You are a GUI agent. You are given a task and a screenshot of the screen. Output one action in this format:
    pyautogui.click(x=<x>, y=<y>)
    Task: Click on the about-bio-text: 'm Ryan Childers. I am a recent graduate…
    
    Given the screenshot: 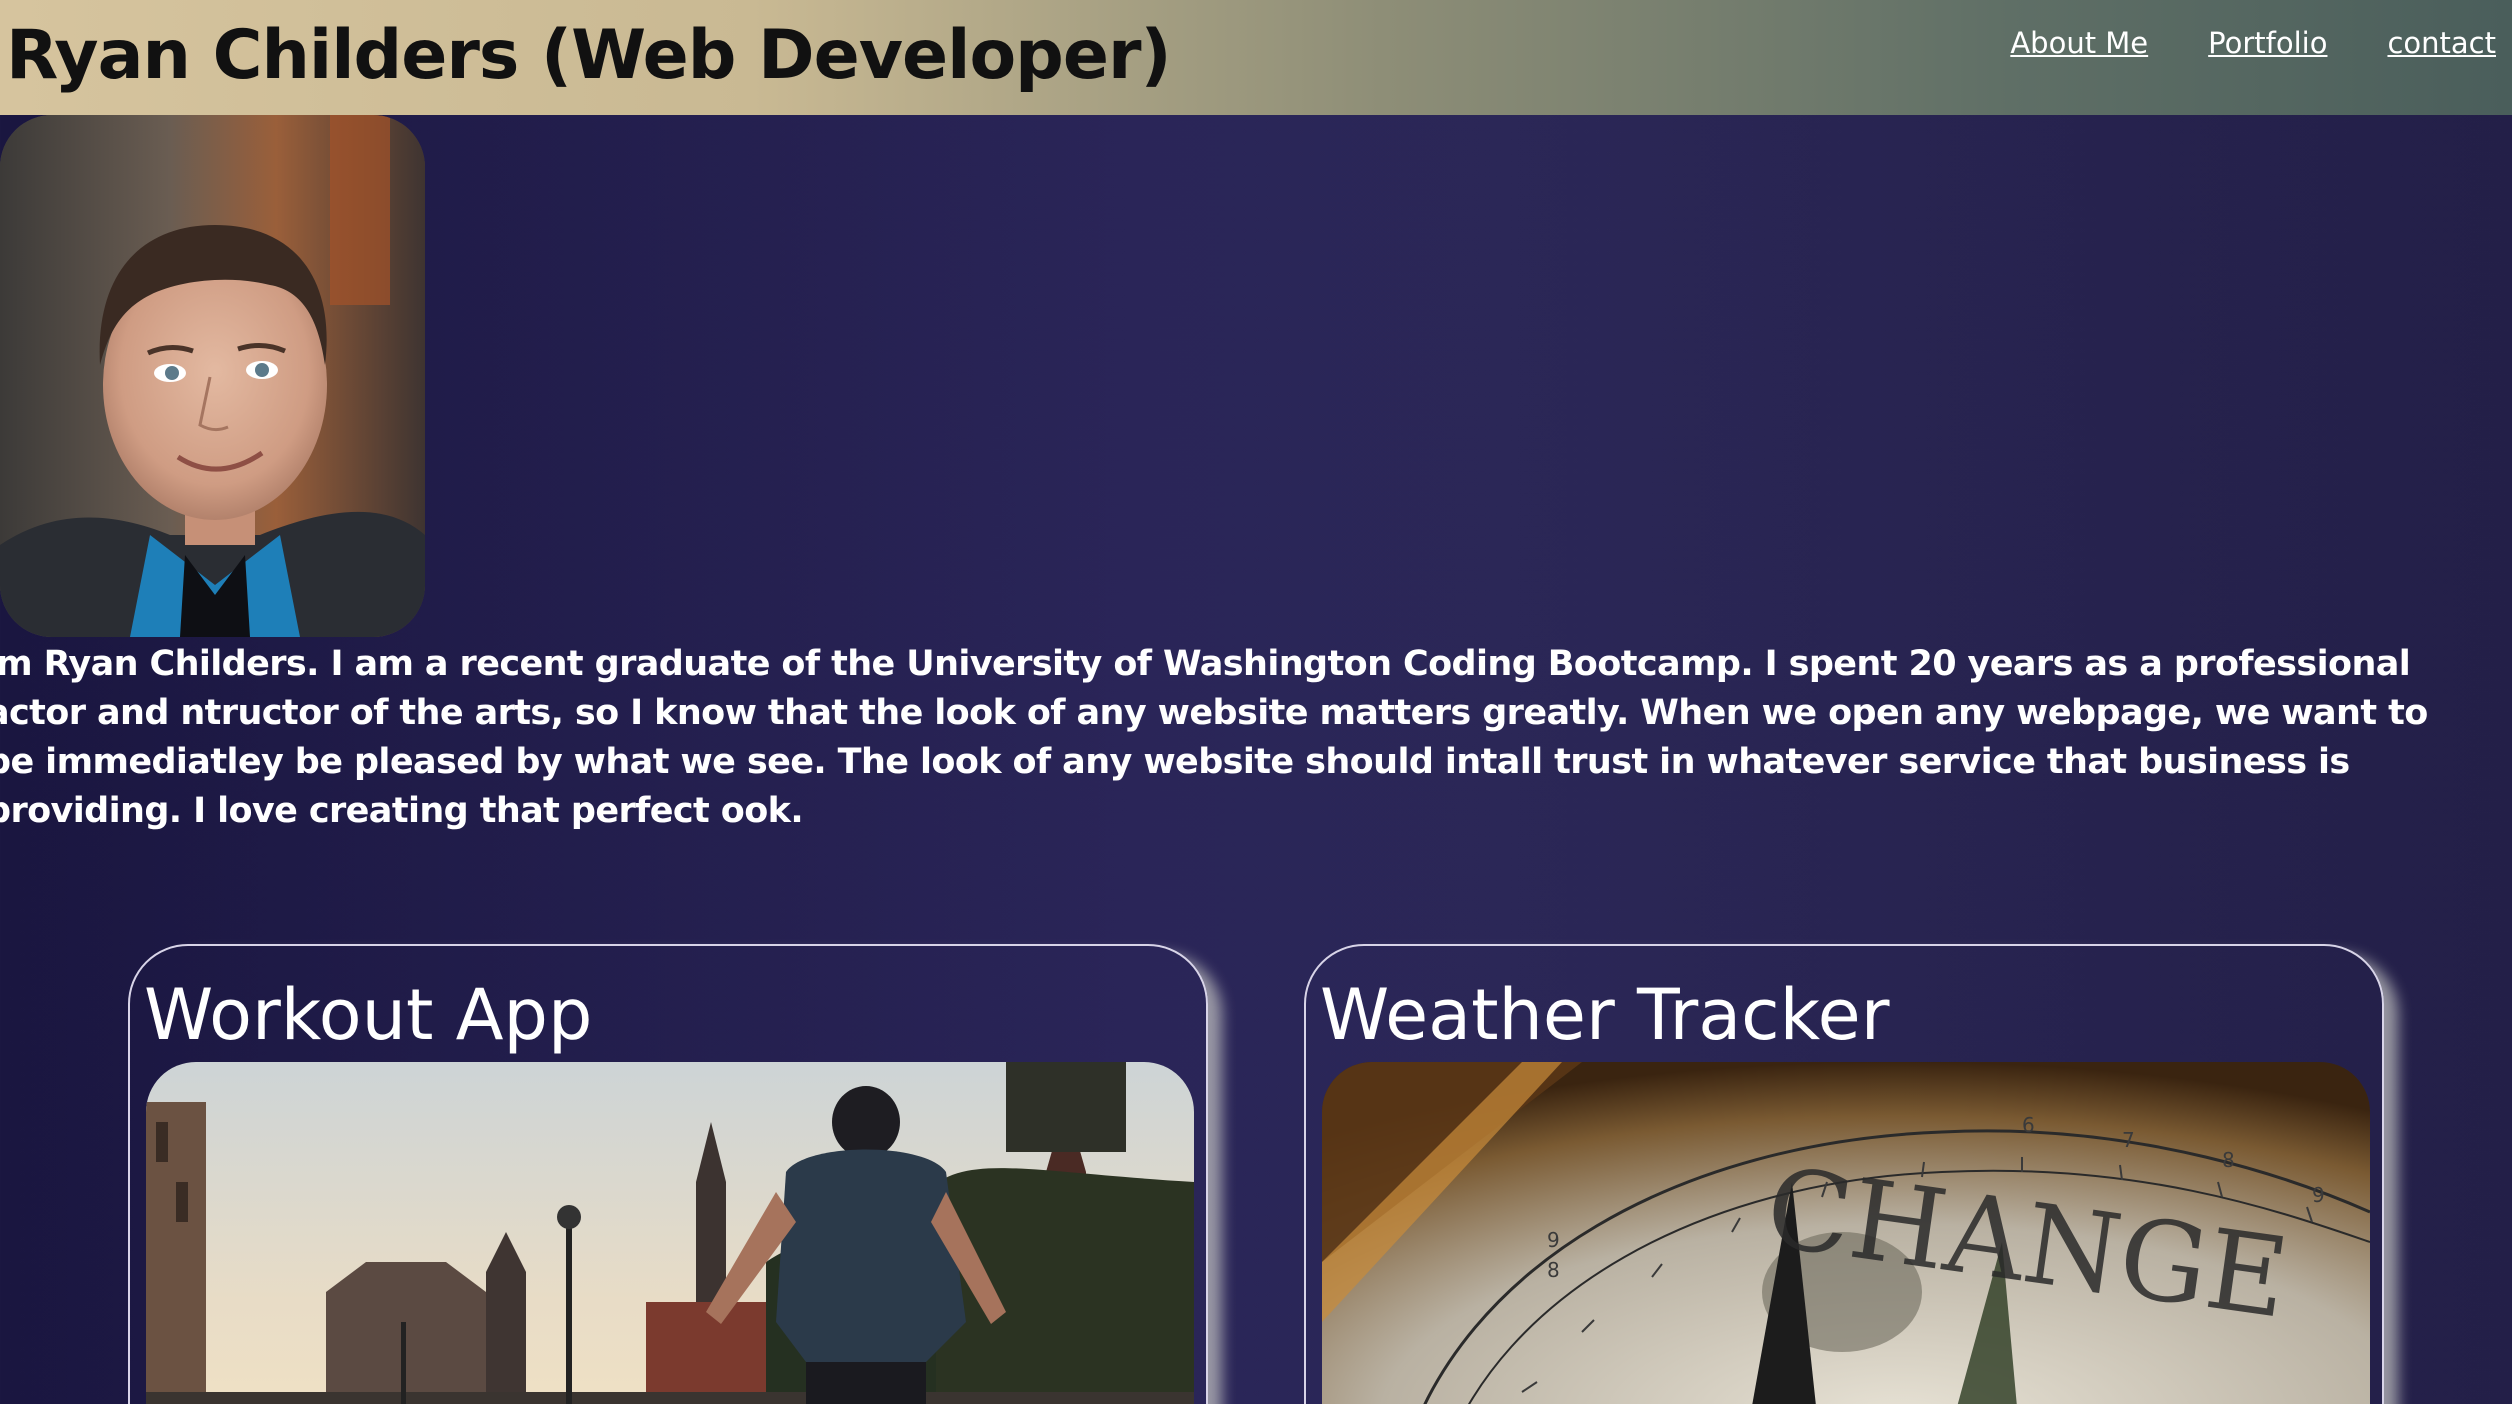 What is the action you would take?
    pyautogui.click(x=1214, y=737)
    